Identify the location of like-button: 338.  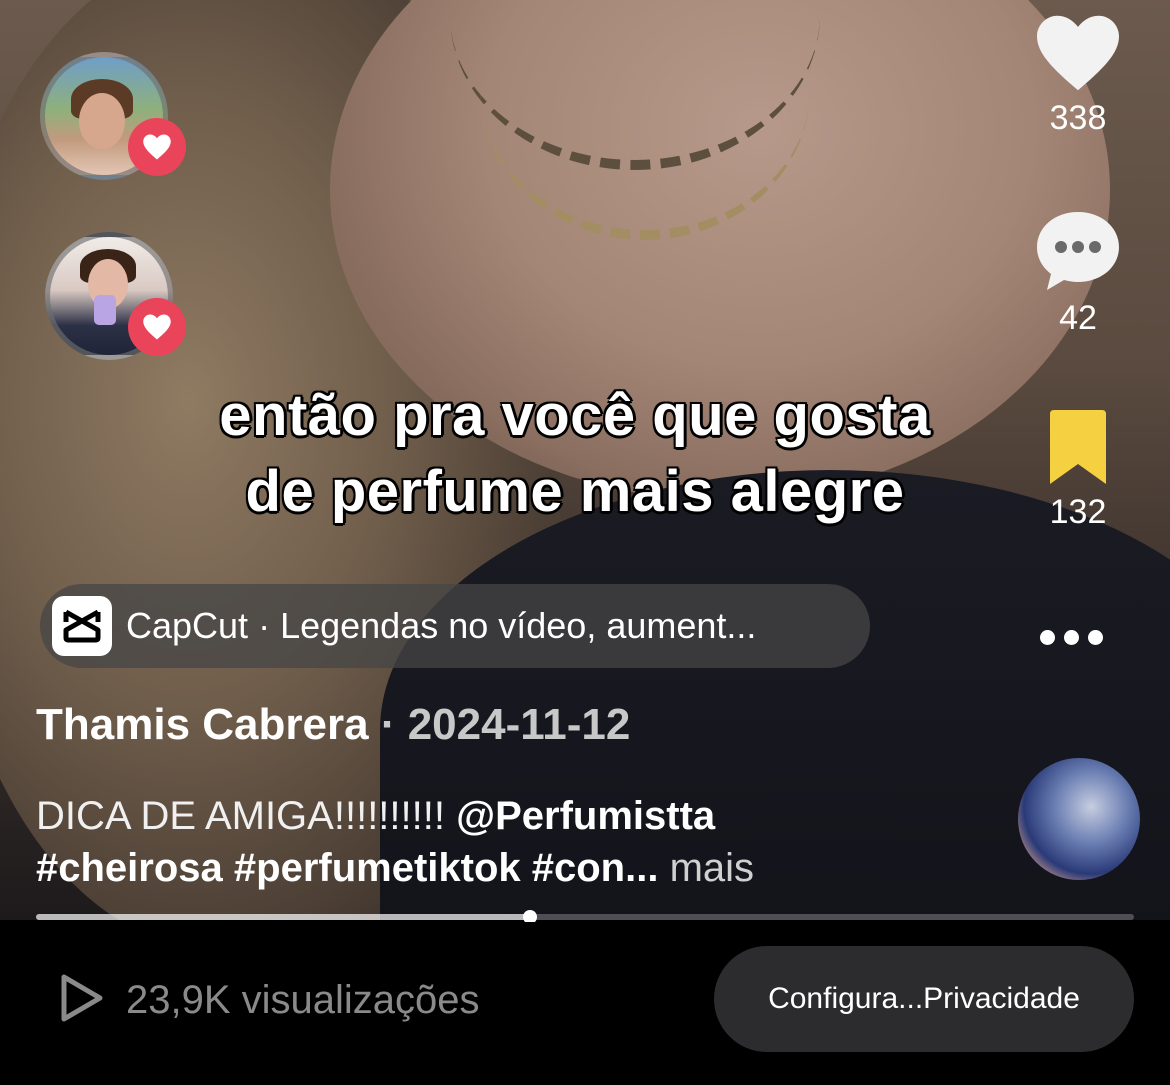
(1078, 75).